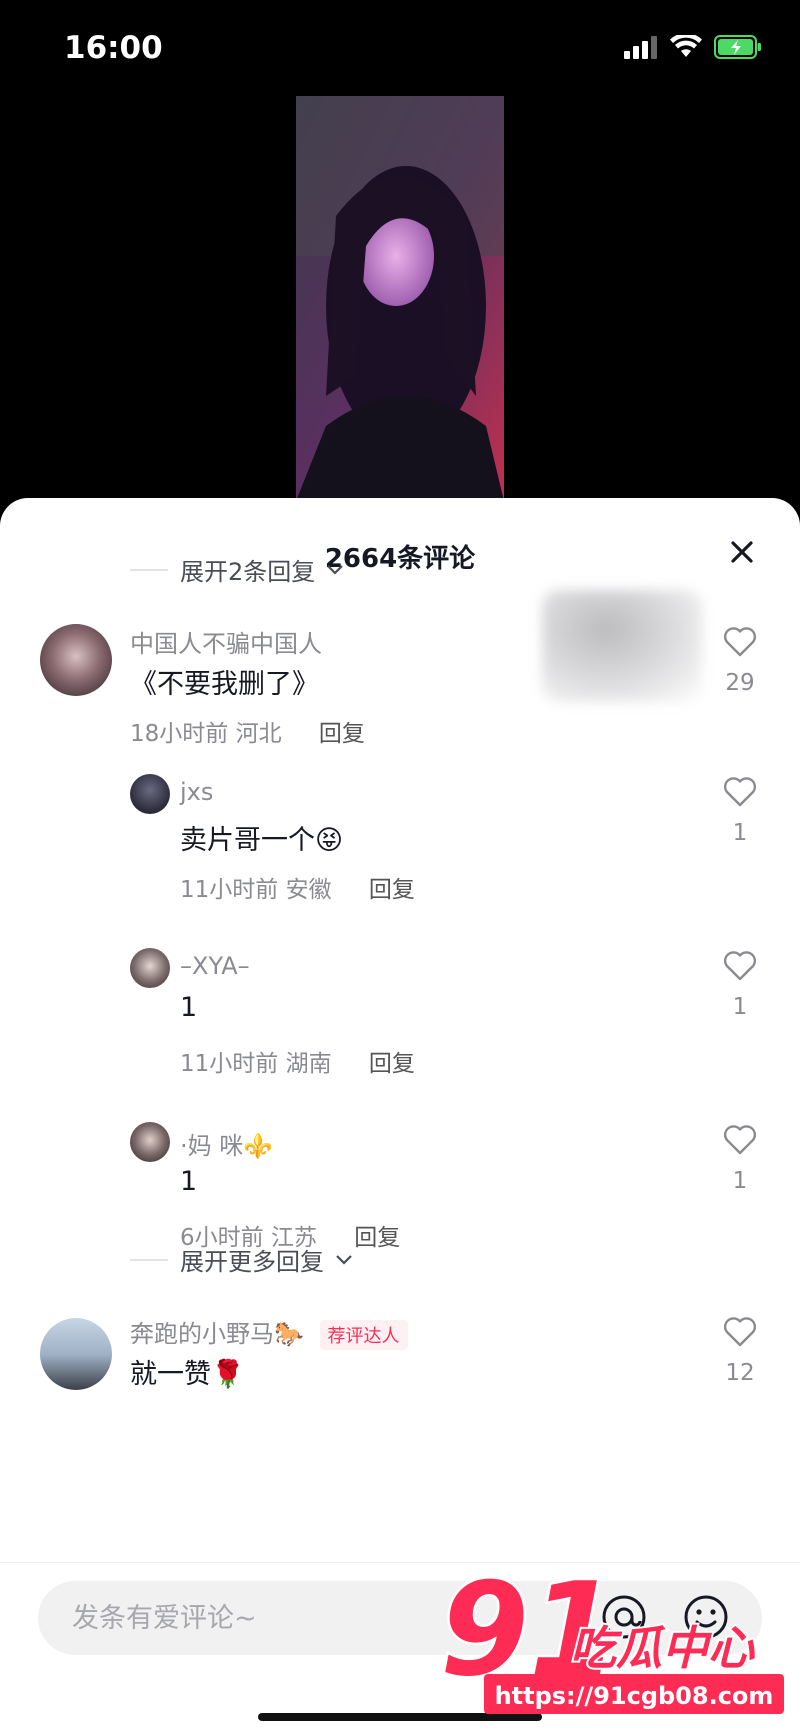 The width and height of the screenshot is (800, 1733). I want to click on status-time: 16:00, so click(113, 48).